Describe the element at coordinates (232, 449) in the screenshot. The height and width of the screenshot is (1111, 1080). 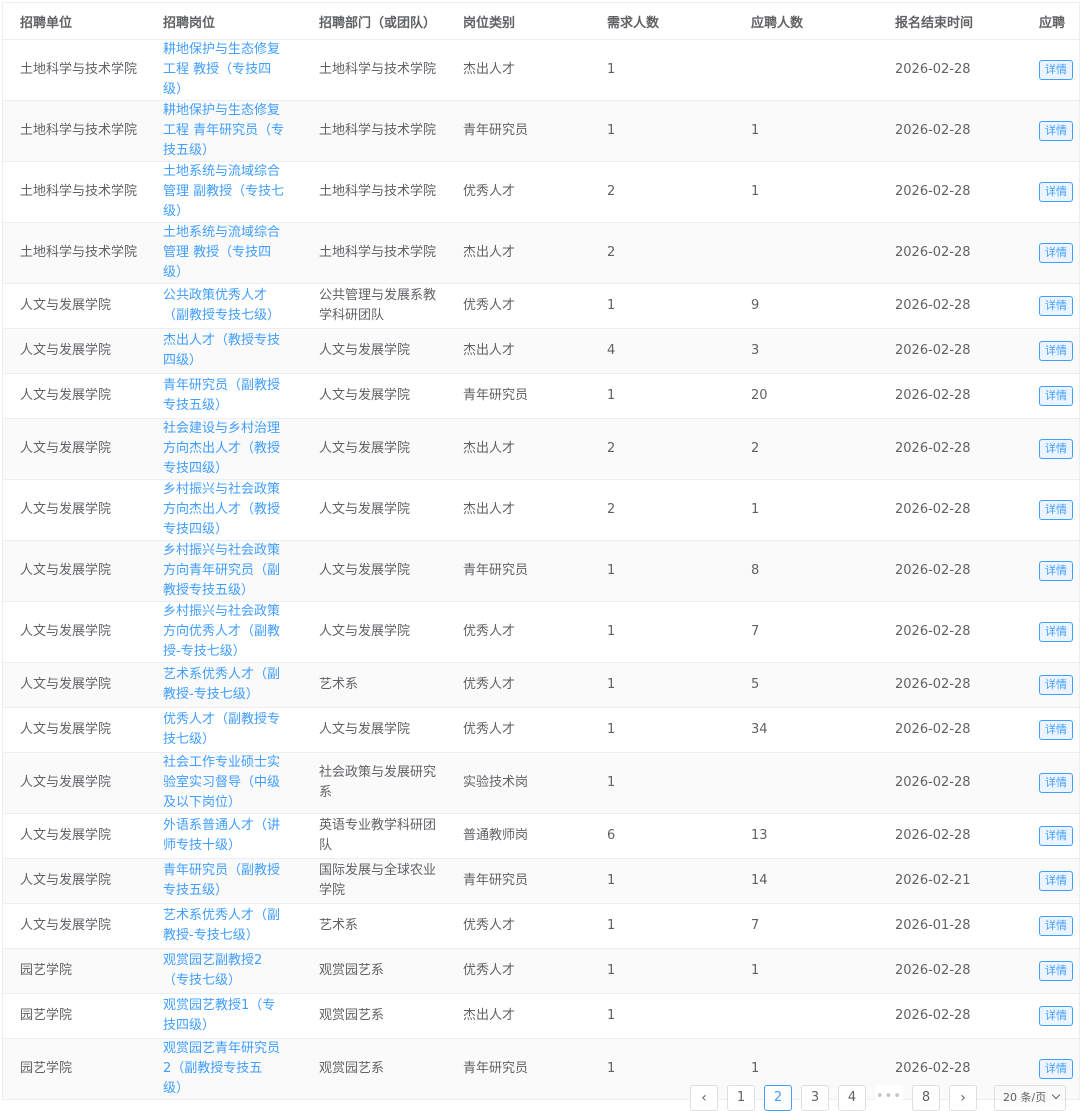
I see `cell-position-link: 社会建设与乡村治理 方向杰出人才（教授 专技四级）` at that location.